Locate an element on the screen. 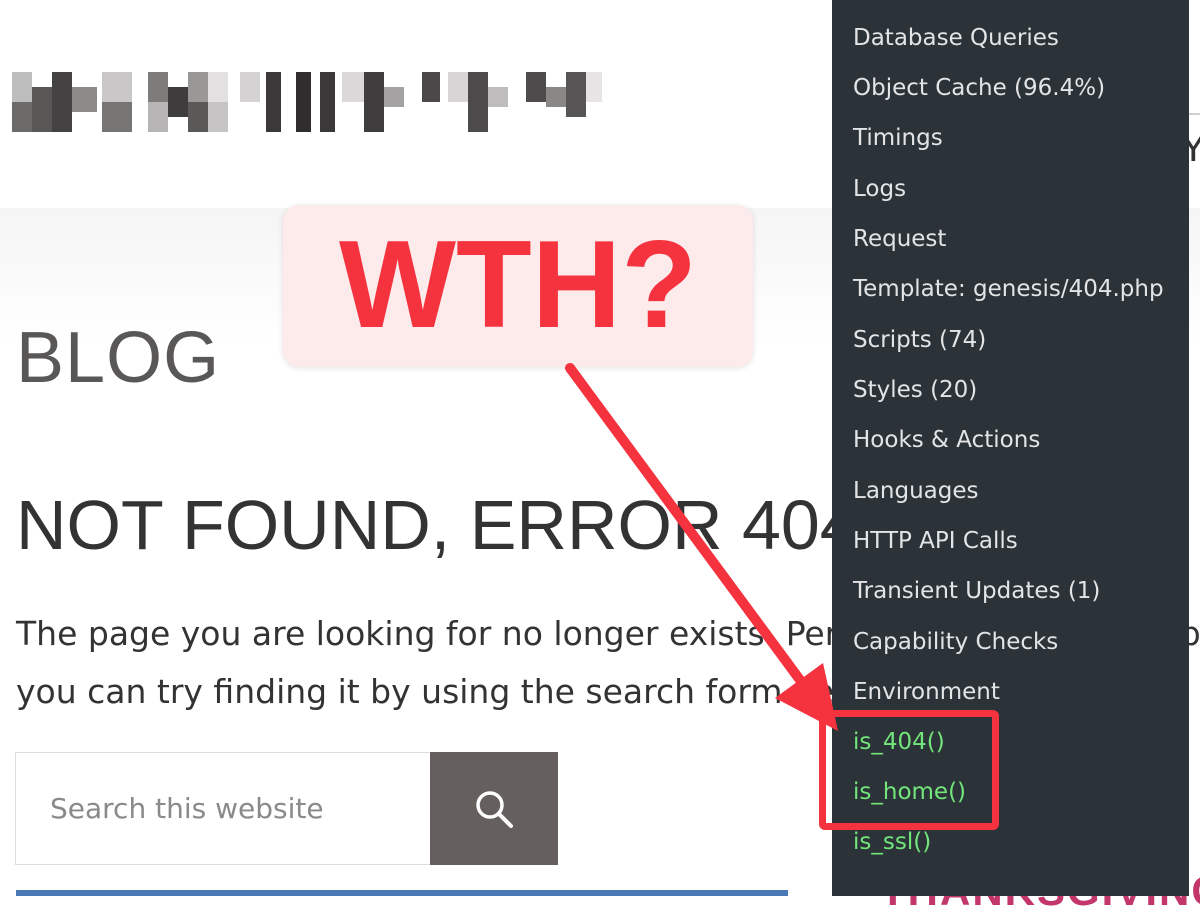 The height and width of the screenshot is (914, 1200). qm-item-template: Template: genesis/404.php is located at coordinates (1008, 289).